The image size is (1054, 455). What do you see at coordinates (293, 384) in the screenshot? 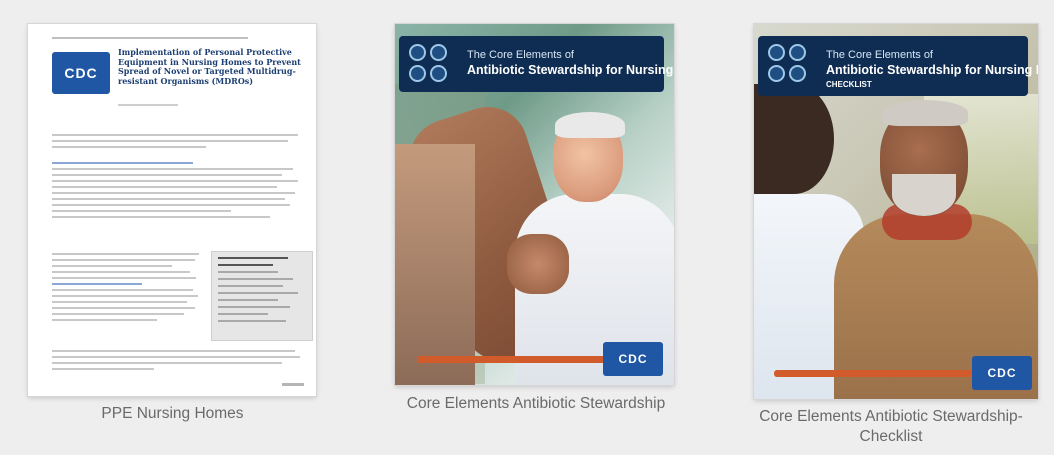
I see `page-number` at bounding box center [293, 384].